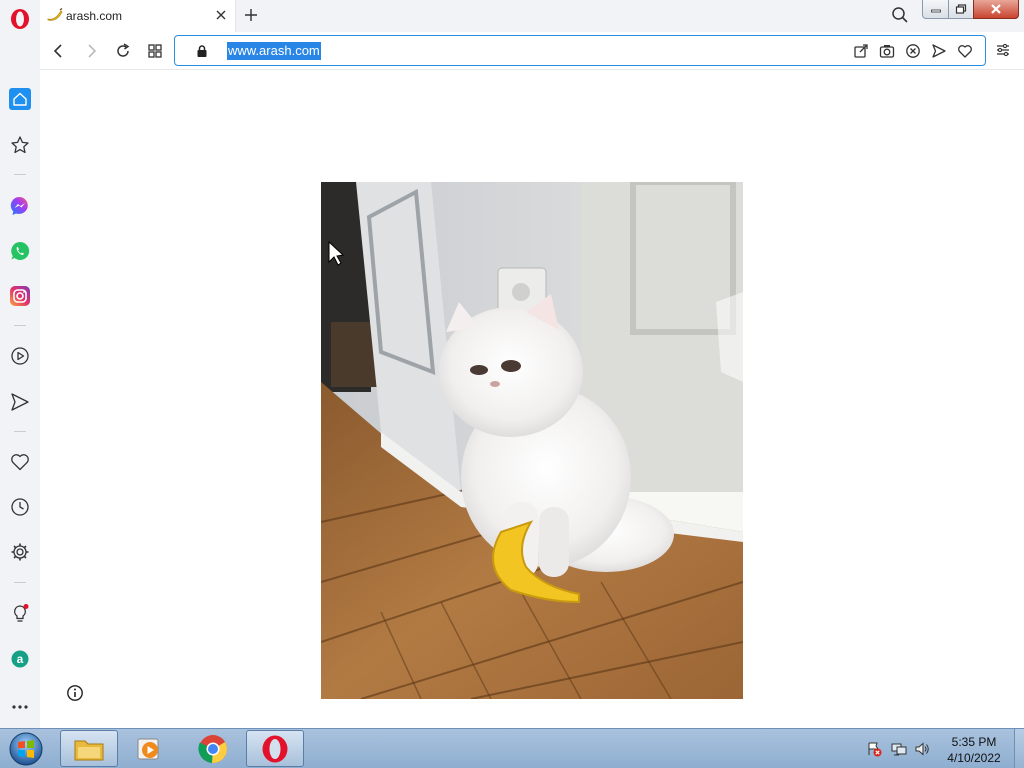 The image size is (1024, 768). I want to click on sidebar: a, so click(20, 380).